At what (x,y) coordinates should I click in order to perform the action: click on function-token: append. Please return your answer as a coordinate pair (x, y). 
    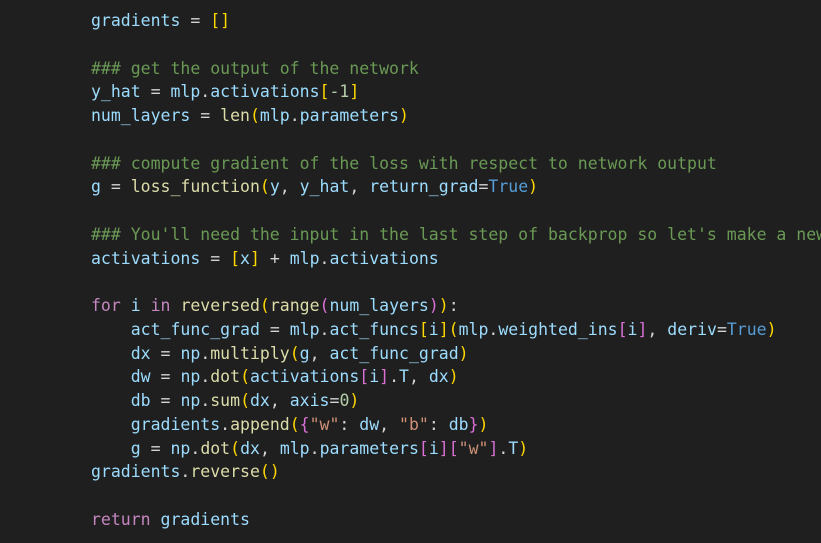
    Looking at the image, I should click on (260, 424).